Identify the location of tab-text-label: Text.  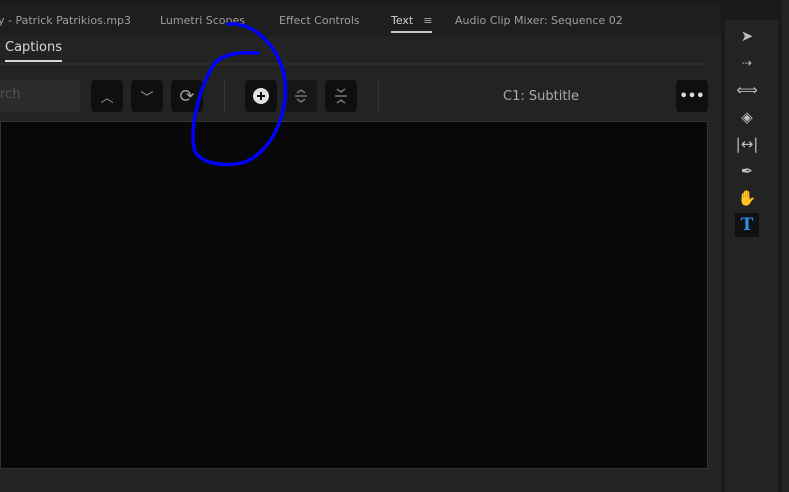
(402, 20).